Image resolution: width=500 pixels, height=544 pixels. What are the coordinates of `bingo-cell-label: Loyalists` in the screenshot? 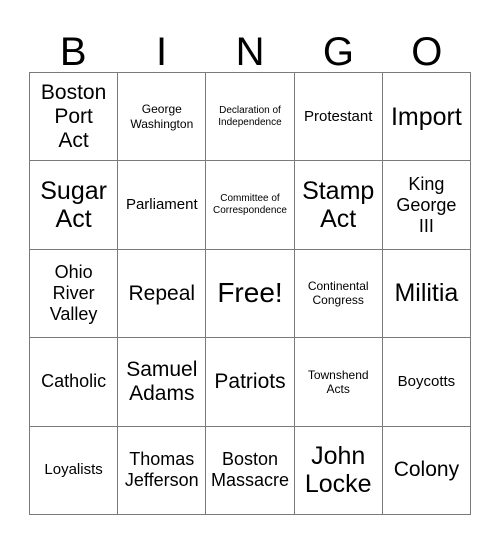 It's located at (73, 470).